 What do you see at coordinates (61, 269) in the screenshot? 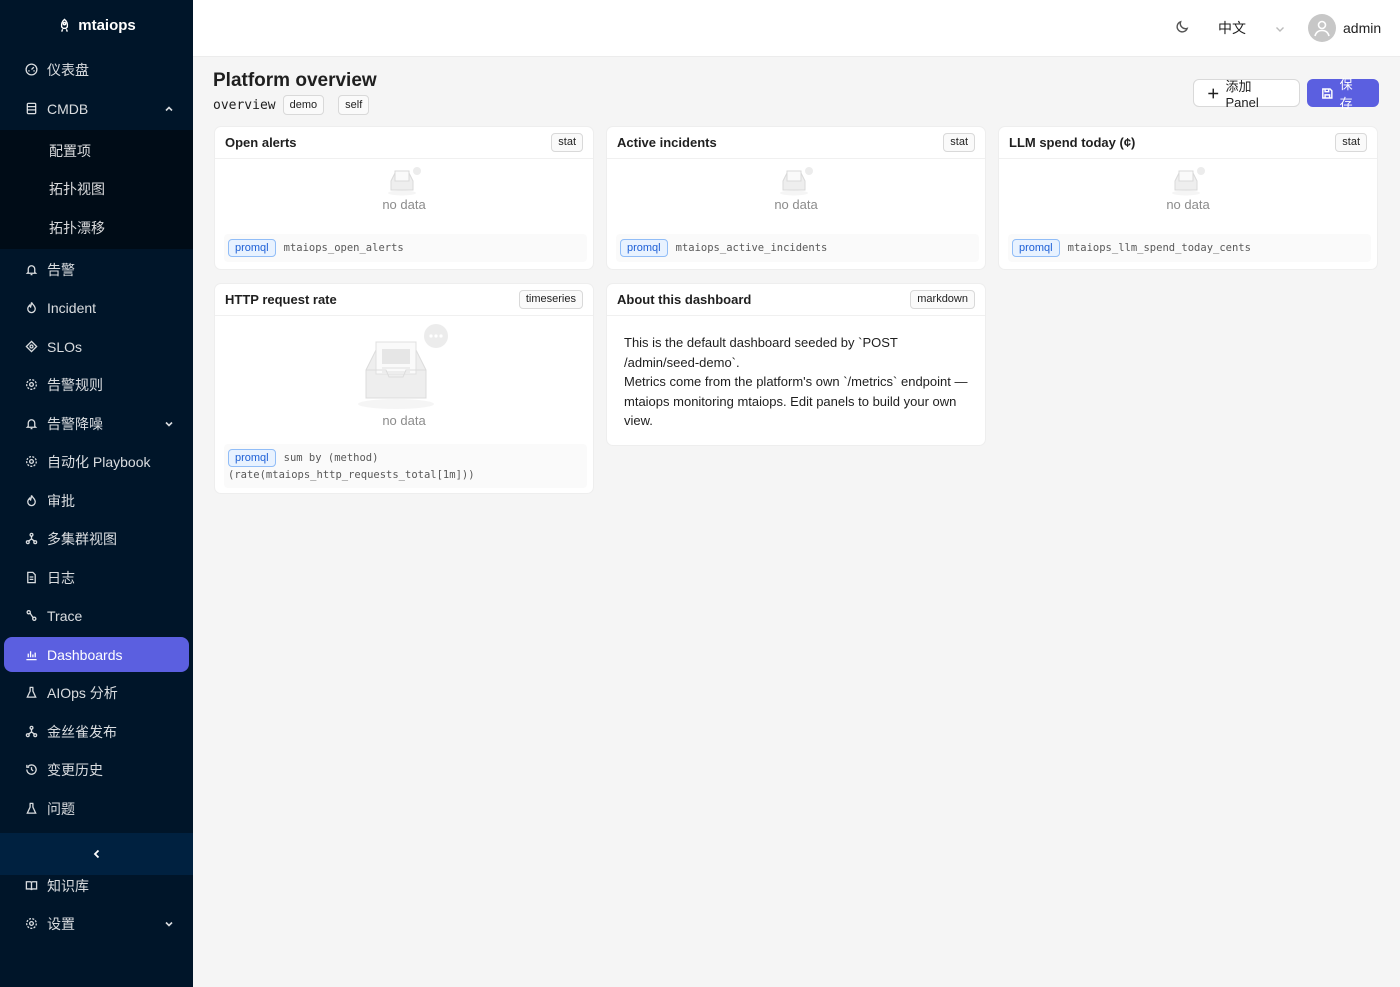
I see `sidebar-item-label: 告警` at bounding box center [61, 269].